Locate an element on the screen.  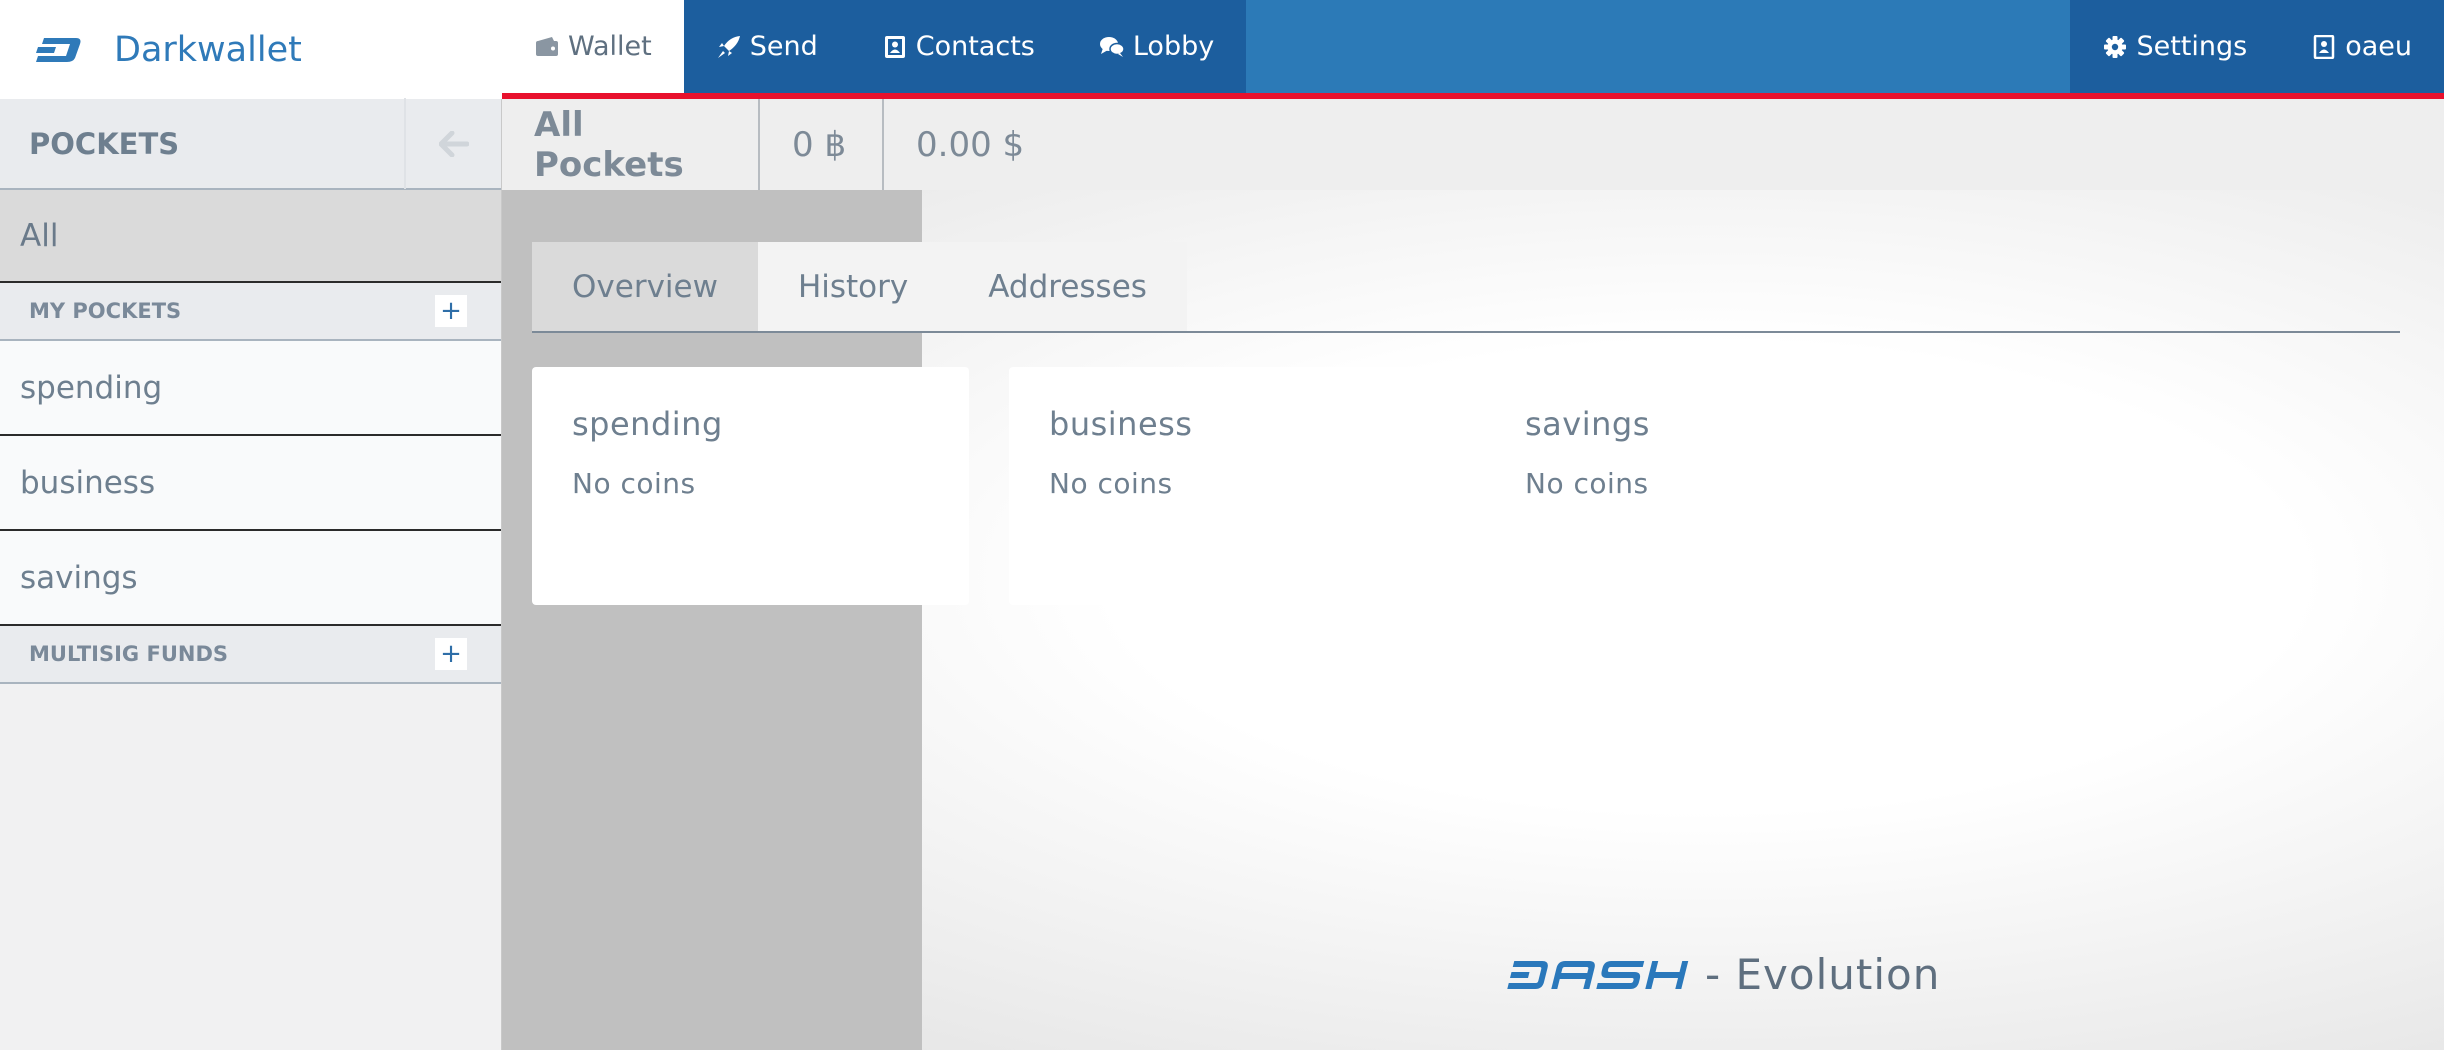
add-multisig-button: + is located at coordinates (451, 654).